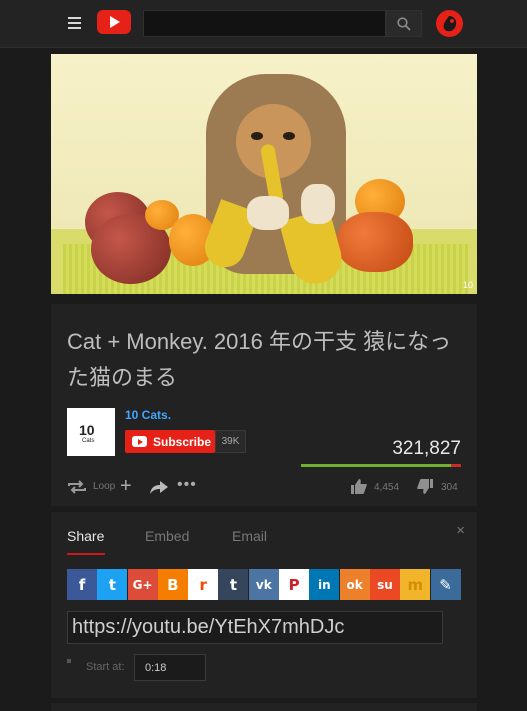 This screenshot has height=711, width=527. I want to click on share-reddit-icon: r, so click(203, 584).